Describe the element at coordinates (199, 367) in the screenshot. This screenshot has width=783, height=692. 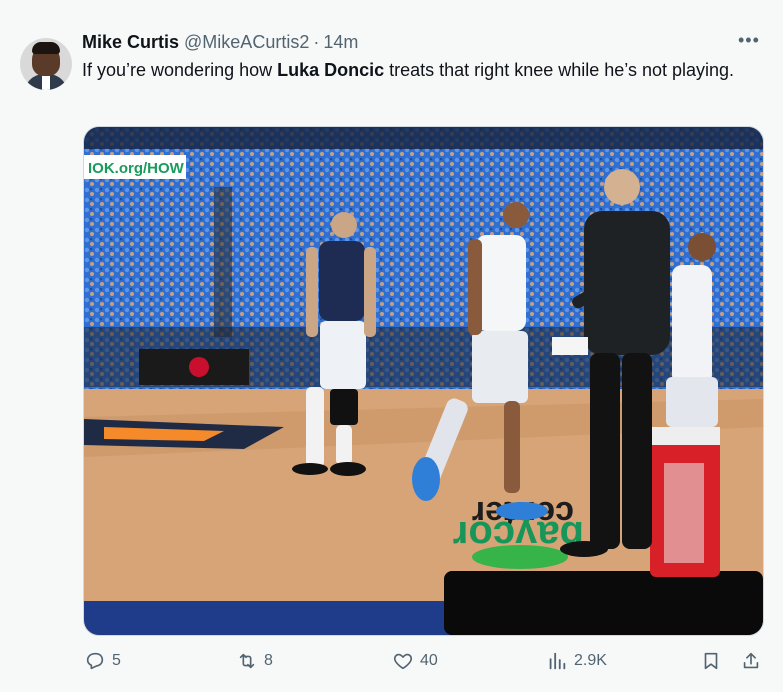
I see `nba-logo` at that location.